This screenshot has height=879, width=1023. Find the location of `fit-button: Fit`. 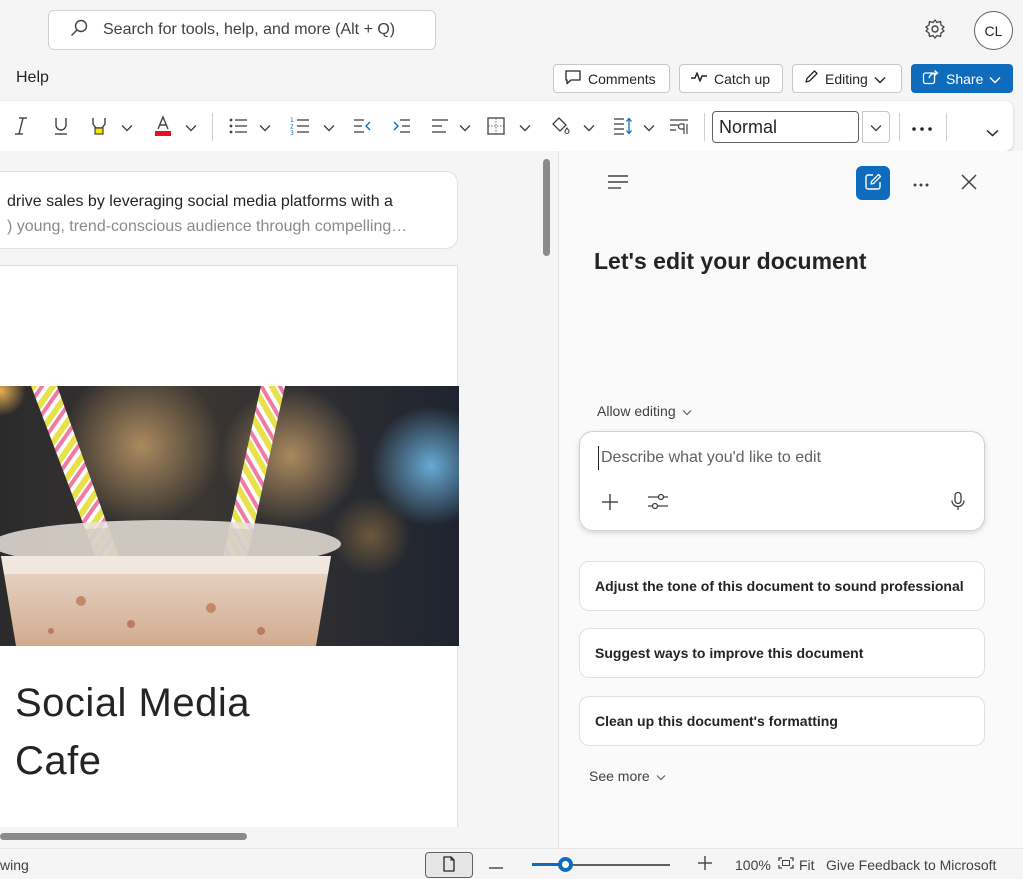

fit-button: Fit is located at coordinates (796, 864).